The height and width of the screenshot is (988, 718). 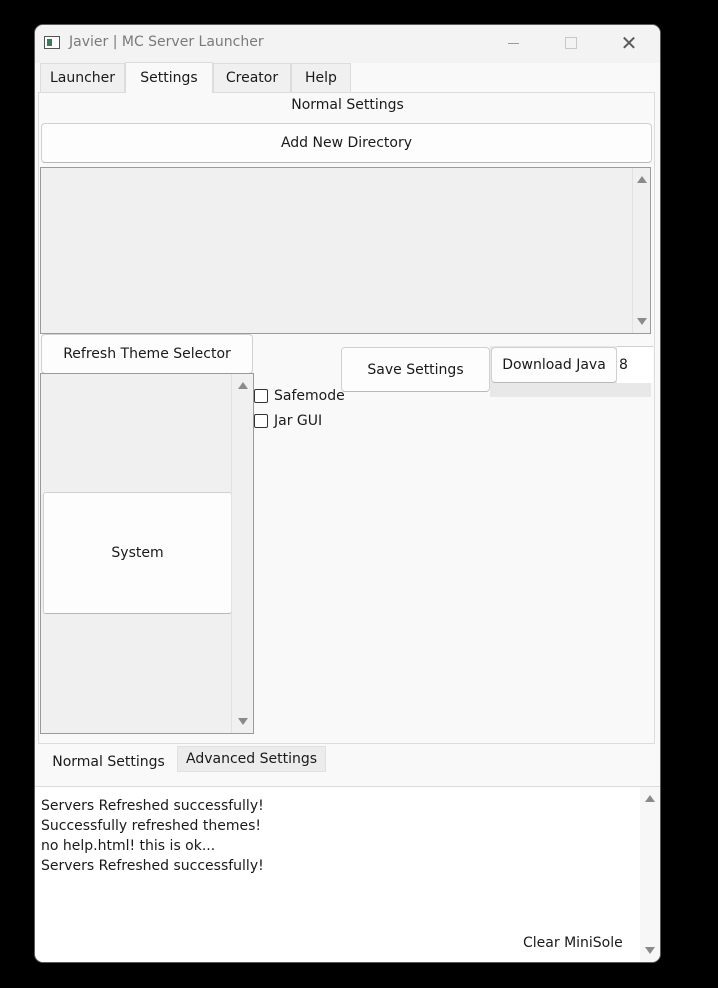 I want to click on theme-list: System, so click(x=147, y=553).